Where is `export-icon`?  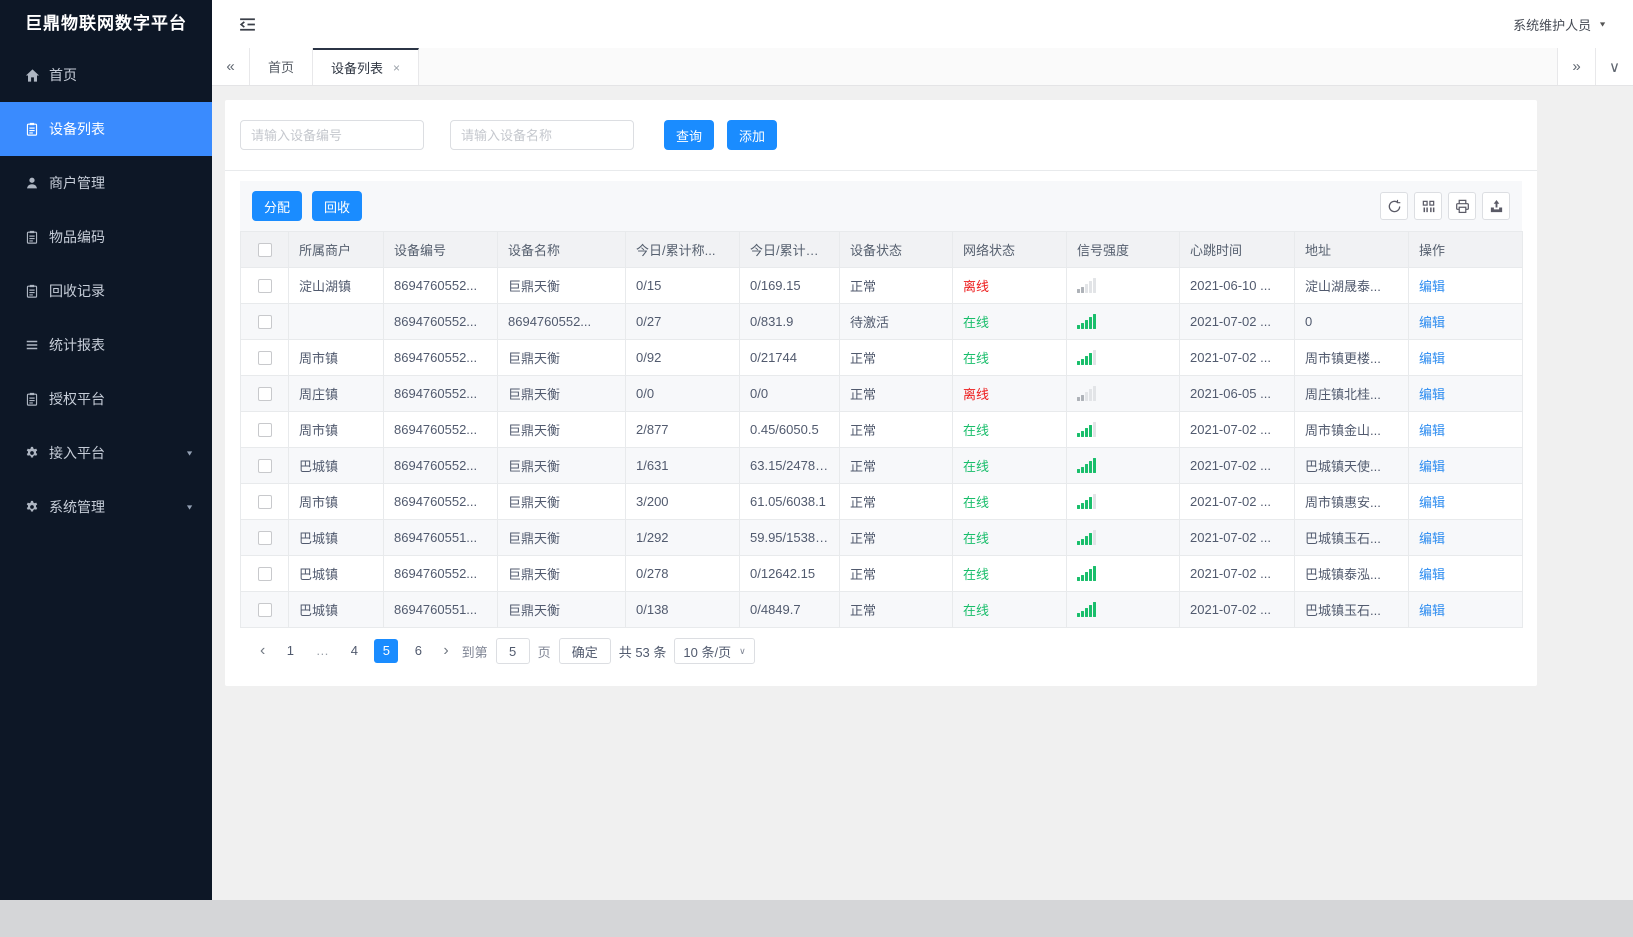 export-icon is located at coordinates (1496, 206).